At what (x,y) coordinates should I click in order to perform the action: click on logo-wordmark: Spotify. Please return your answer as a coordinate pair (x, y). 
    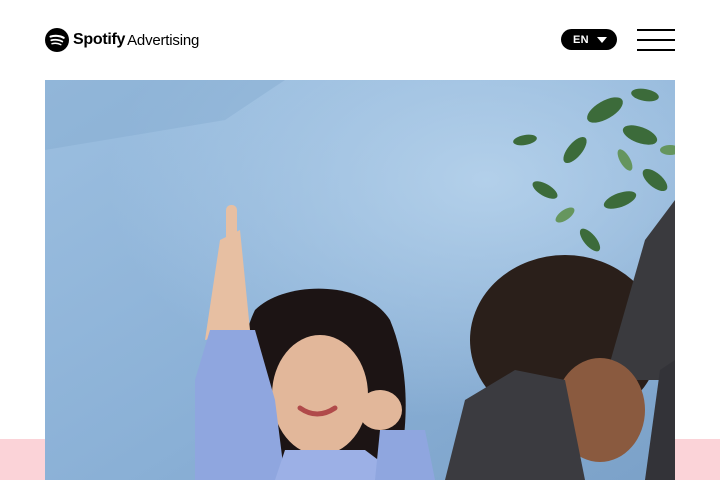
    Looking at the image, I should click on (99, 39).